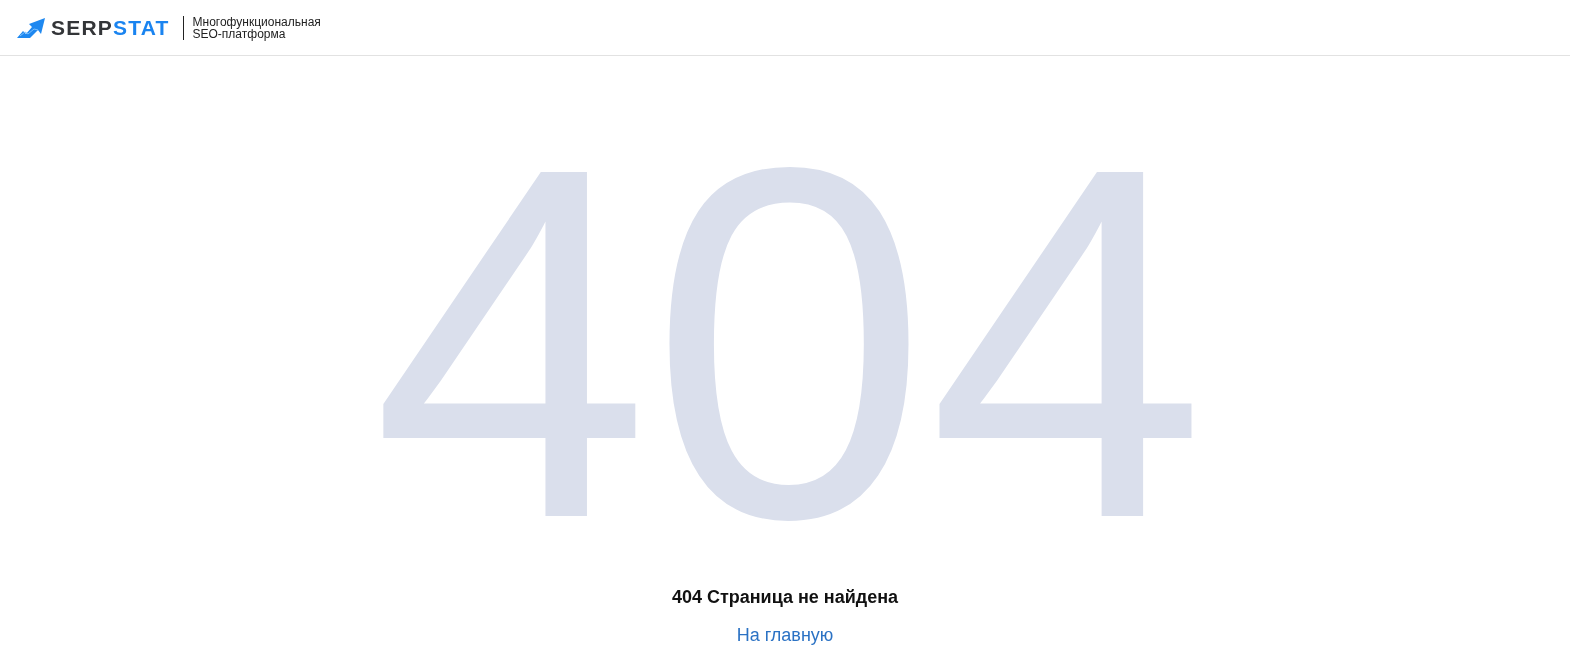 This screenshot has height=662, width=1570. I want to click on brand-wordmark: SERPSTAT, so click(110, 27).